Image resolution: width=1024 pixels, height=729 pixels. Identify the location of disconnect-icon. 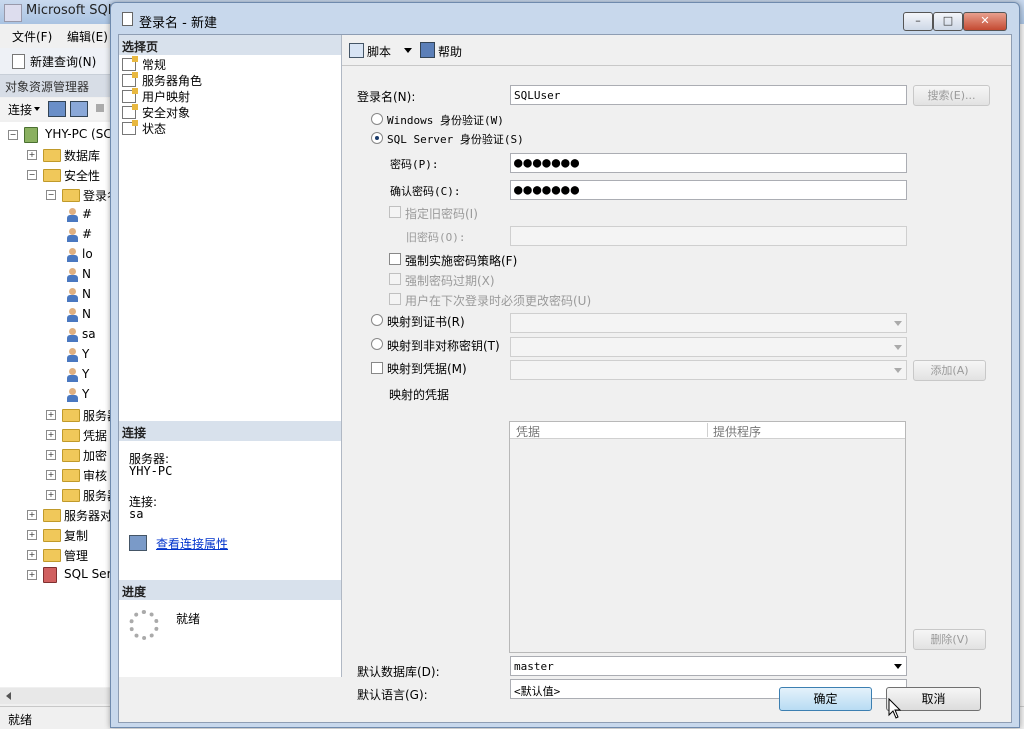
(79, 109).